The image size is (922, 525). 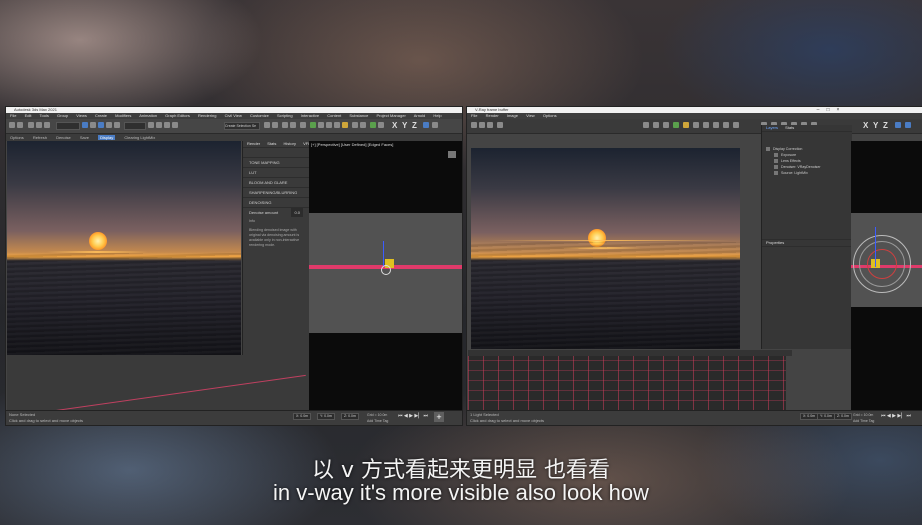 I want to click on right-perspective-viewport, so click(x=886, y=260).